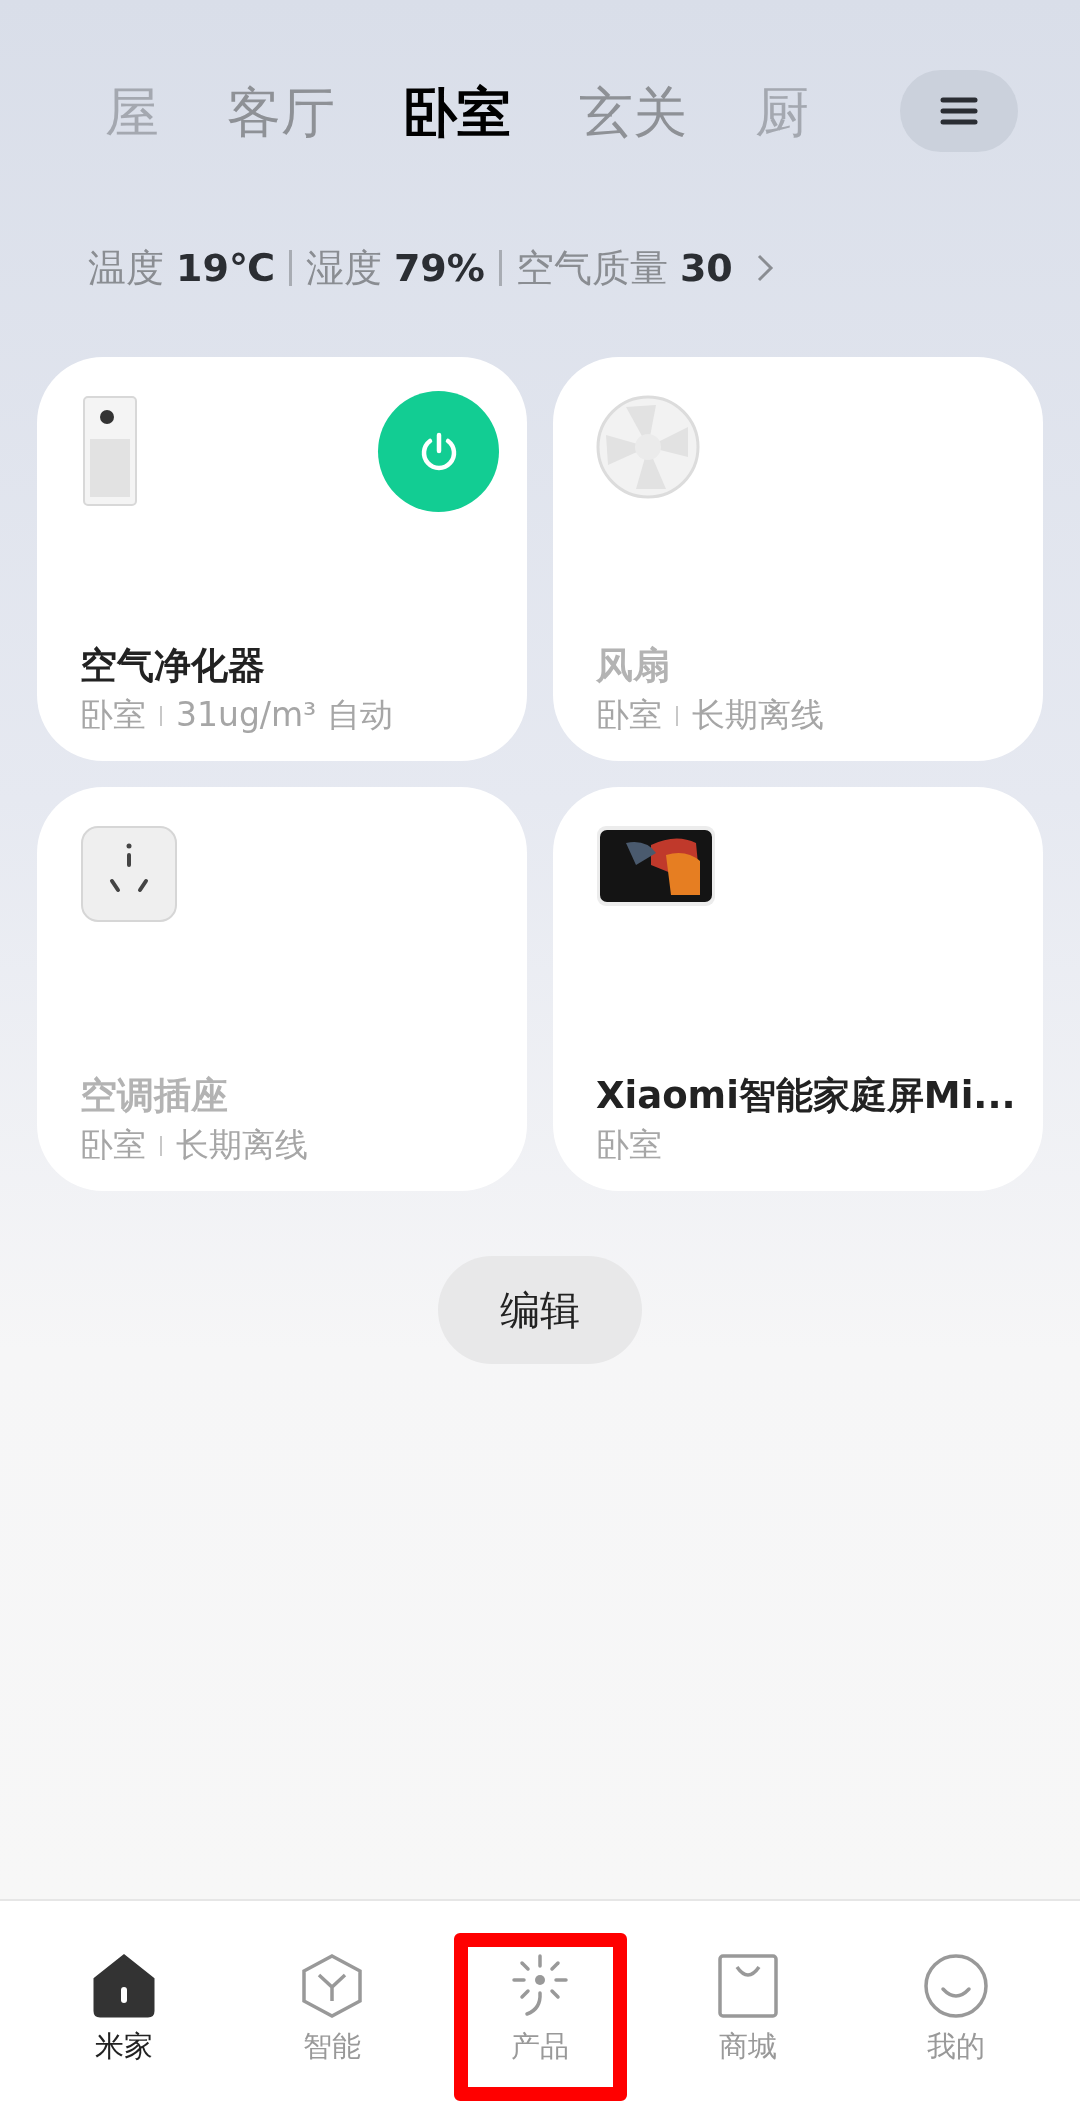 The image size is (1080, 2108). What do you see at coordinates (748, 1986) in the screenshot?
I see `shopping-bag-icon` at bounding box center [748, 1986].